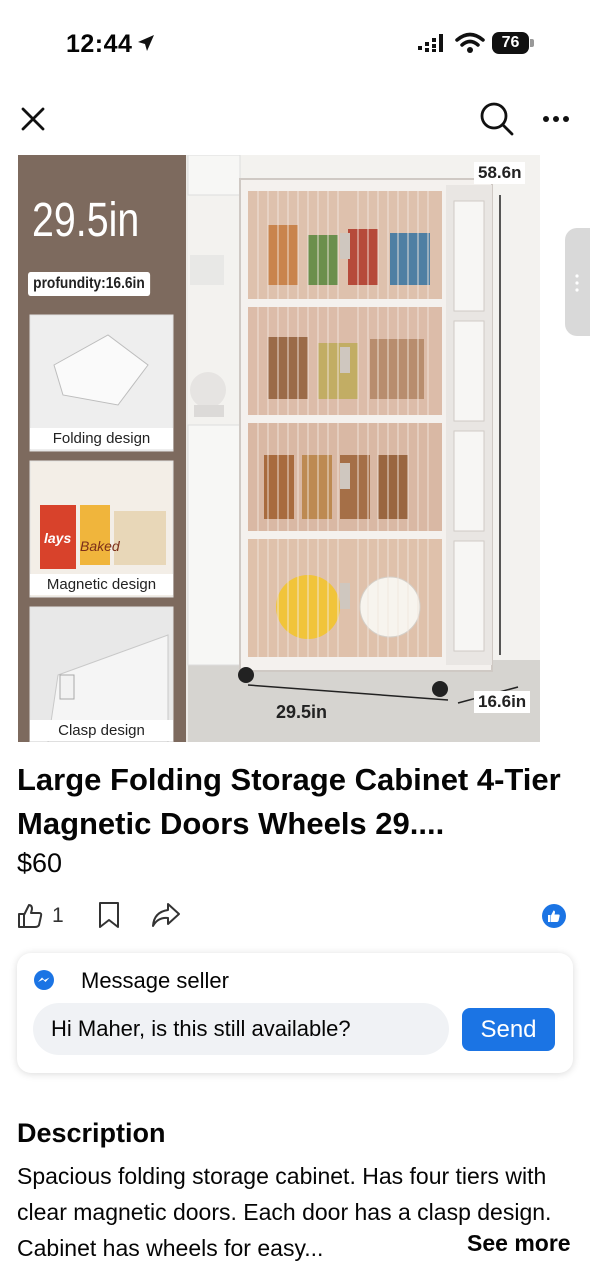  Describe the element at coordinates (295, 121) in the screenshot. I see `nav-bar` at that location.